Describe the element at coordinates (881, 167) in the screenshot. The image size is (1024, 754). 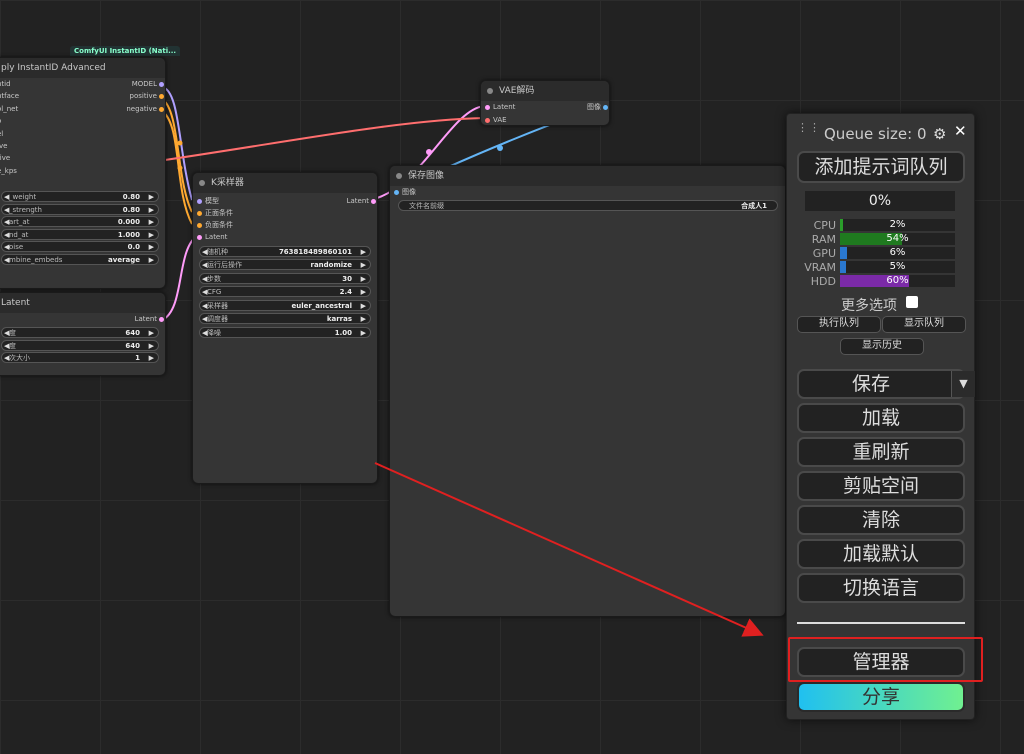
I see `queue-prompt-button: 添加提示词队列` at that location.